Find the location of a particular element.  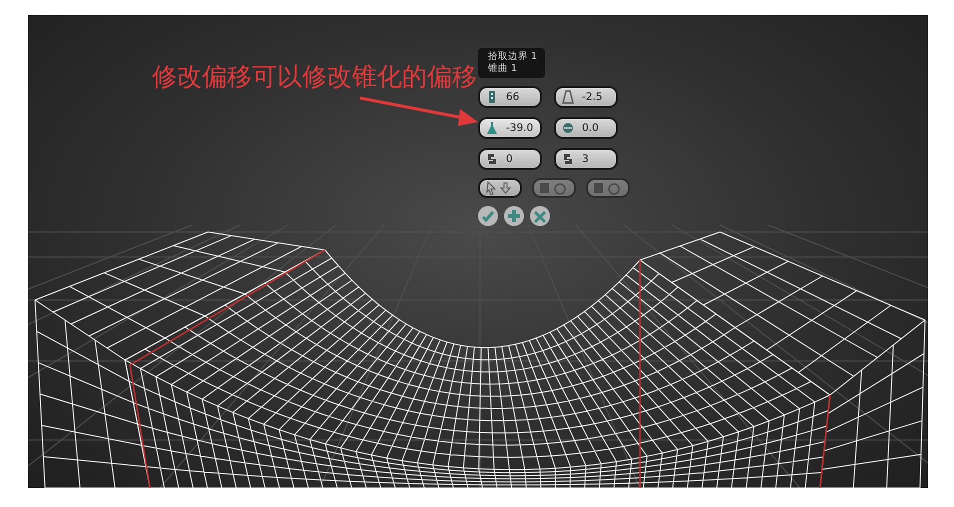

pick-button is located at coordinates (500, 188).